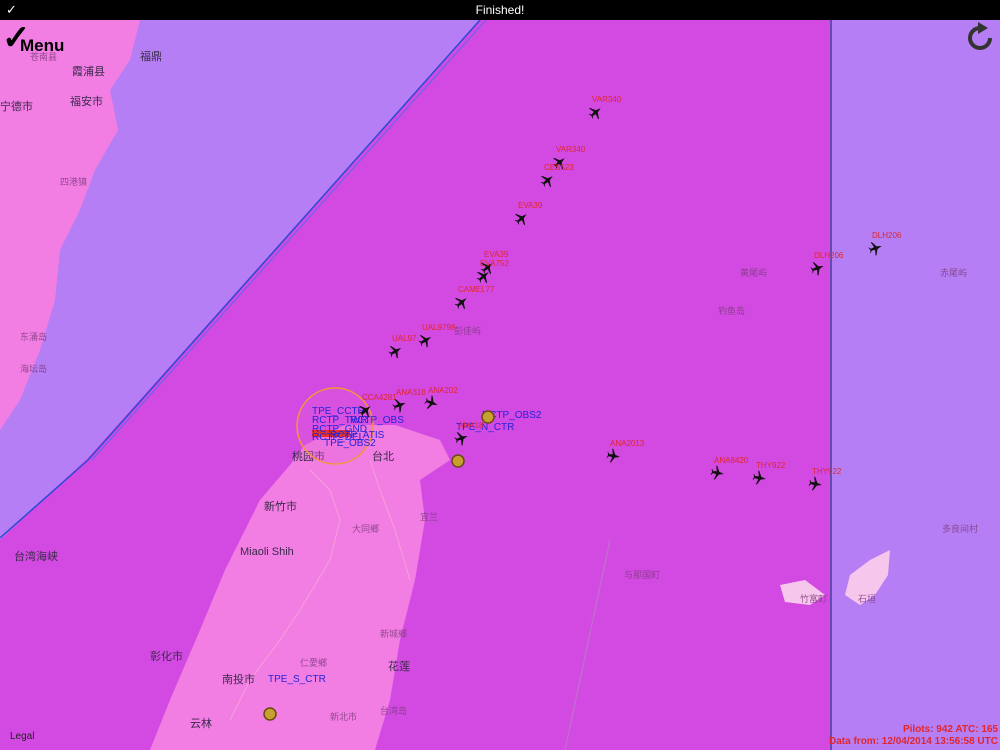 This screenshot has width=1000, height=750. I want to click on aircraft-callsign: ANA8420, so click(731, 460).